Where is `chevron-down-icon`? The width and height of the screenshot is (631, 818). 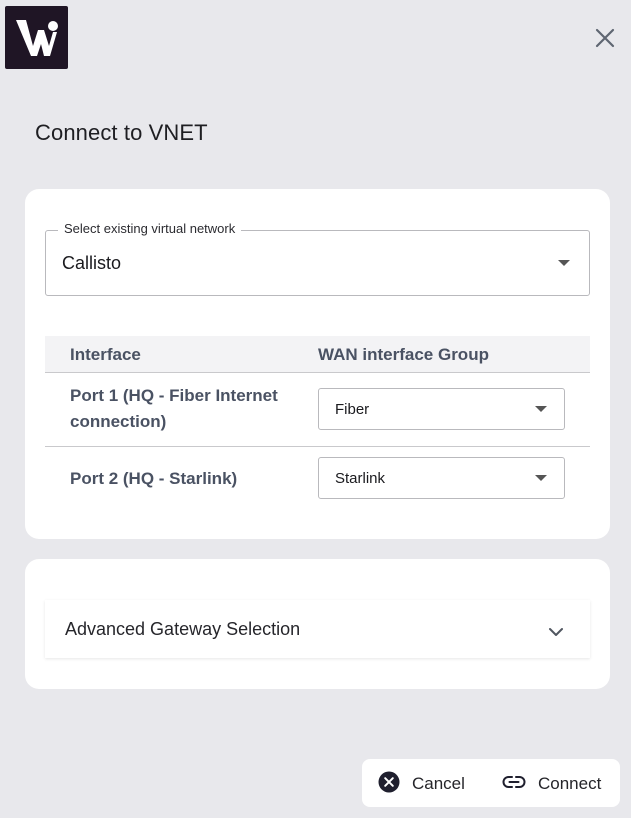
chevron-down-icon is located at coordinates (556, 633).